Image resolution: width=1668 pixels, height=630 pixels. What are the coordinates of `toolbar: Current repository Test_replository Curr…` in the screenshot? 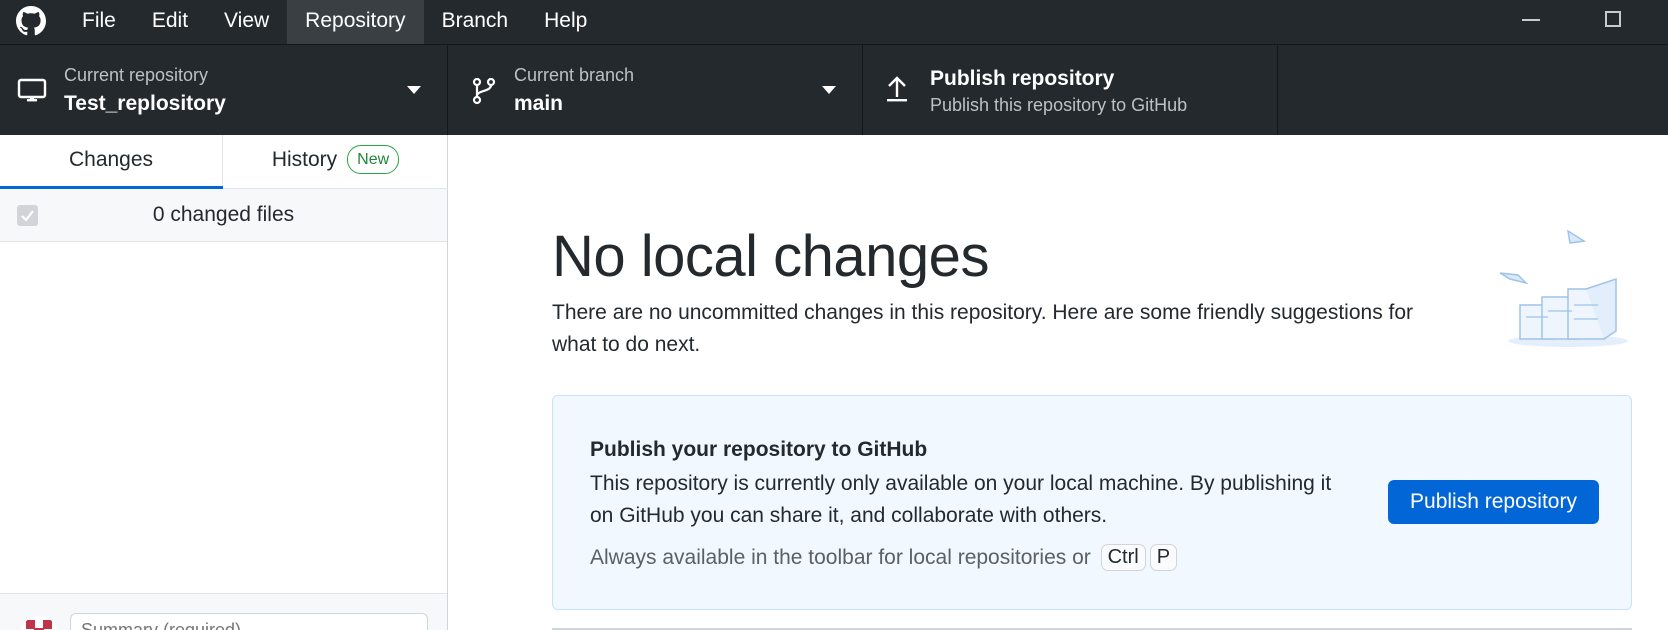 It's located at (834, 90).